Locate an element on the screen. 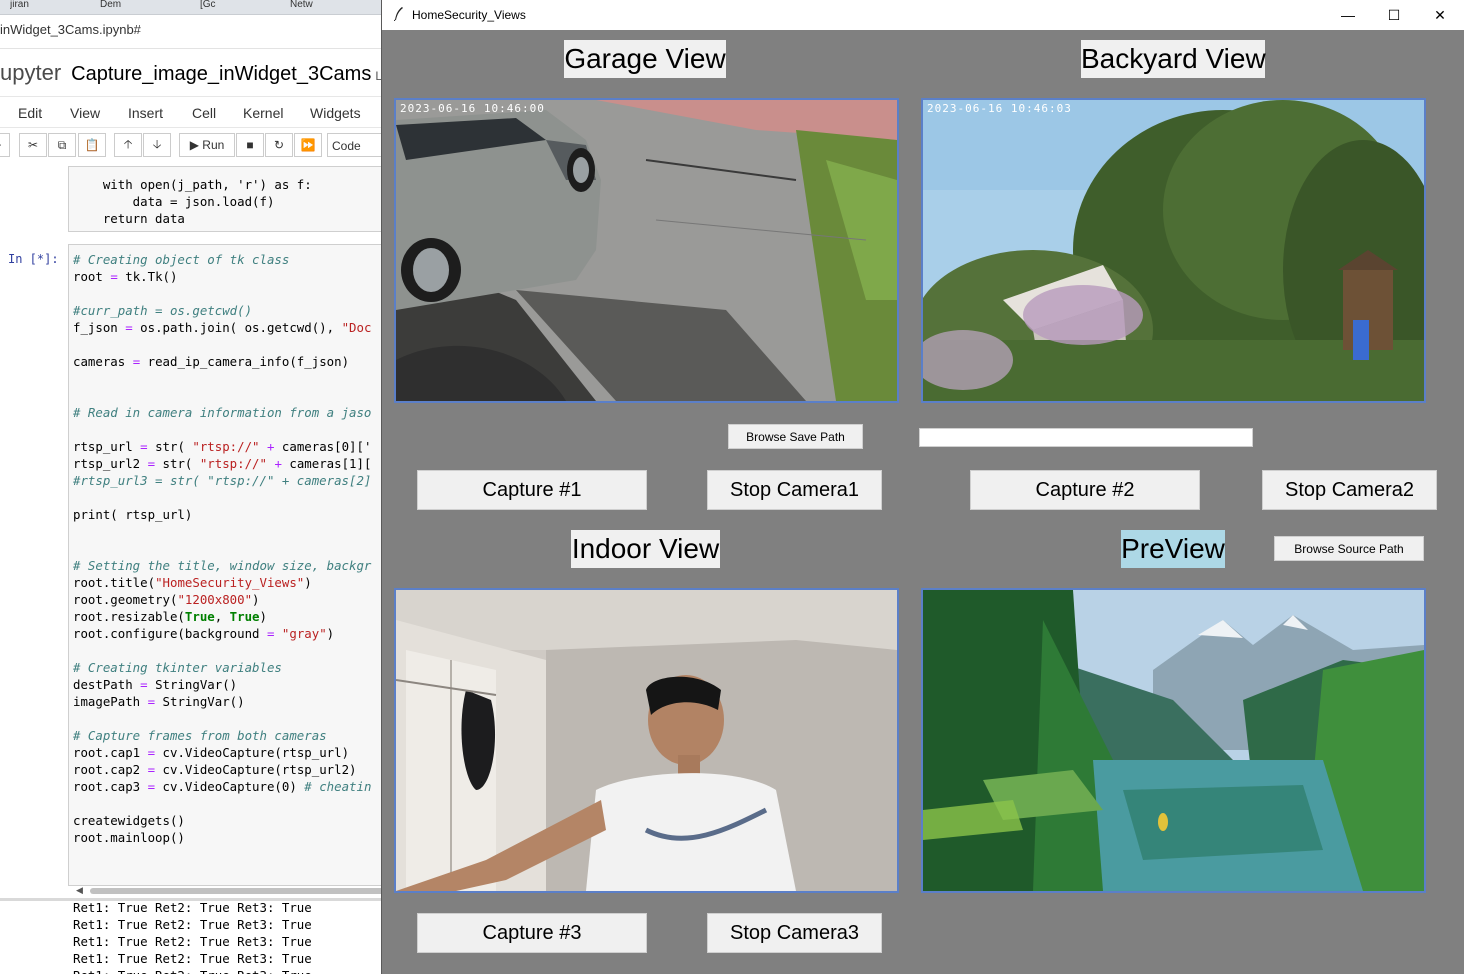 The width and height of the screenshot is (1464, 974). backyard-camera-feed: 2023-06-16 10:46:03 is located at coordinates (1173, 250).